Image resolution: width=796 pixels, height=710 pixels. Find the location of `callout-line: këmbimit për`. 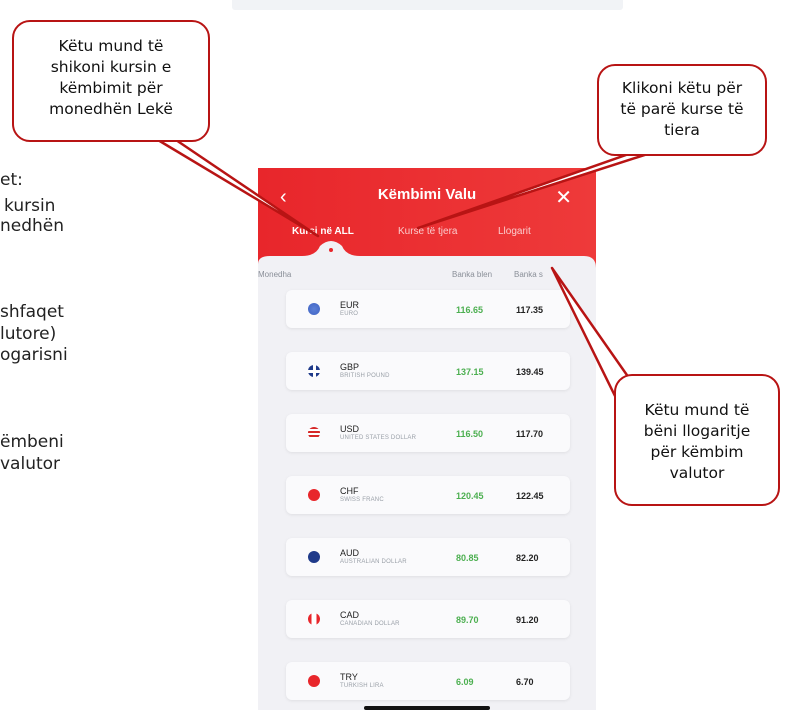

callout-line: këmbimit për is located at coordinates (111, 88).